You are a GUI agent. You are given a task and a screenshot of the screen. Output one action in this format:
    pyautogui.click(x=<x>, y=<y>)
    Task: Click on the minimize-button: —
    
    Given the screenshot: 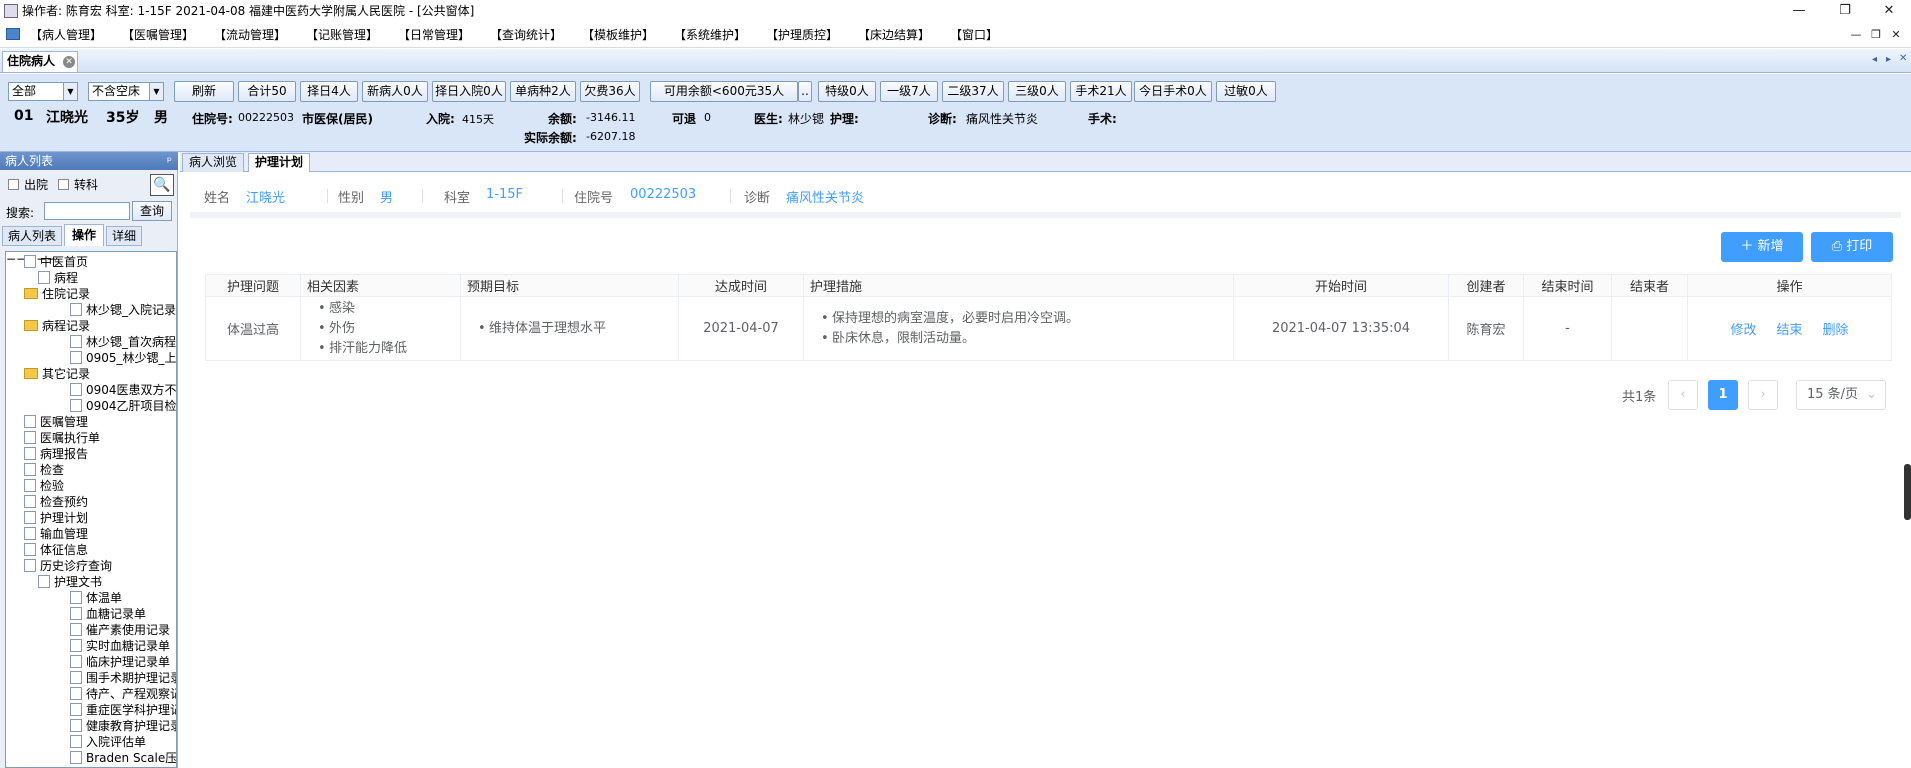 What is the action you would take?
    pyautogui.click(x=1799, y=11)
    